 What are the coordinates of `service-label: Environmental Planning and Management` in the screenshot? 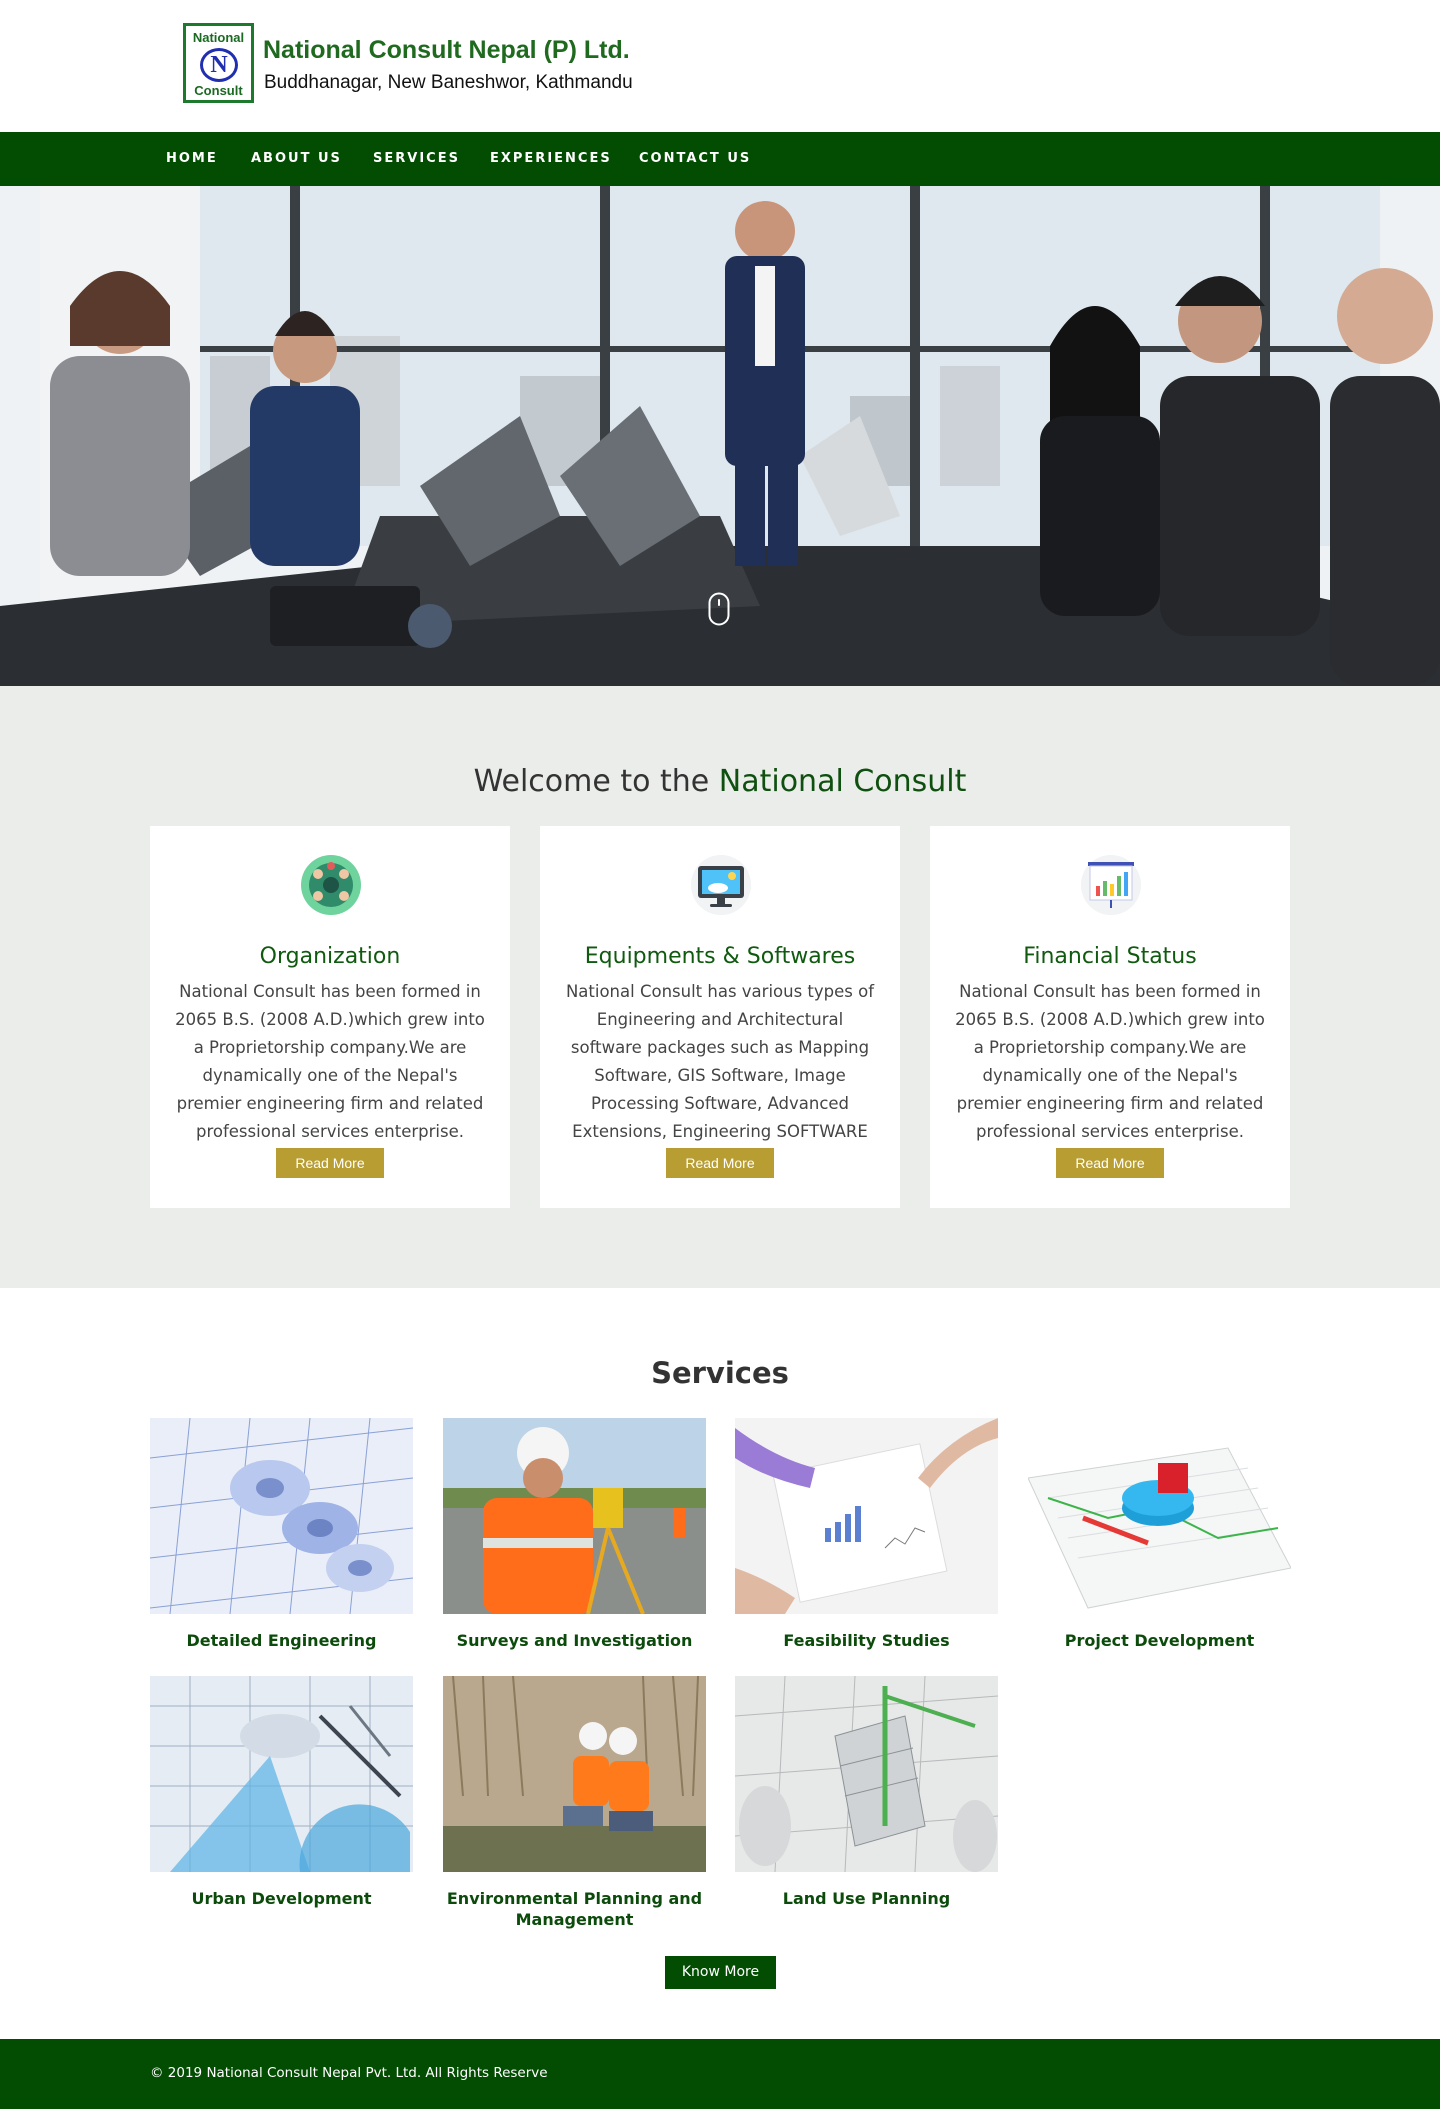 It's located at (574, 1909).